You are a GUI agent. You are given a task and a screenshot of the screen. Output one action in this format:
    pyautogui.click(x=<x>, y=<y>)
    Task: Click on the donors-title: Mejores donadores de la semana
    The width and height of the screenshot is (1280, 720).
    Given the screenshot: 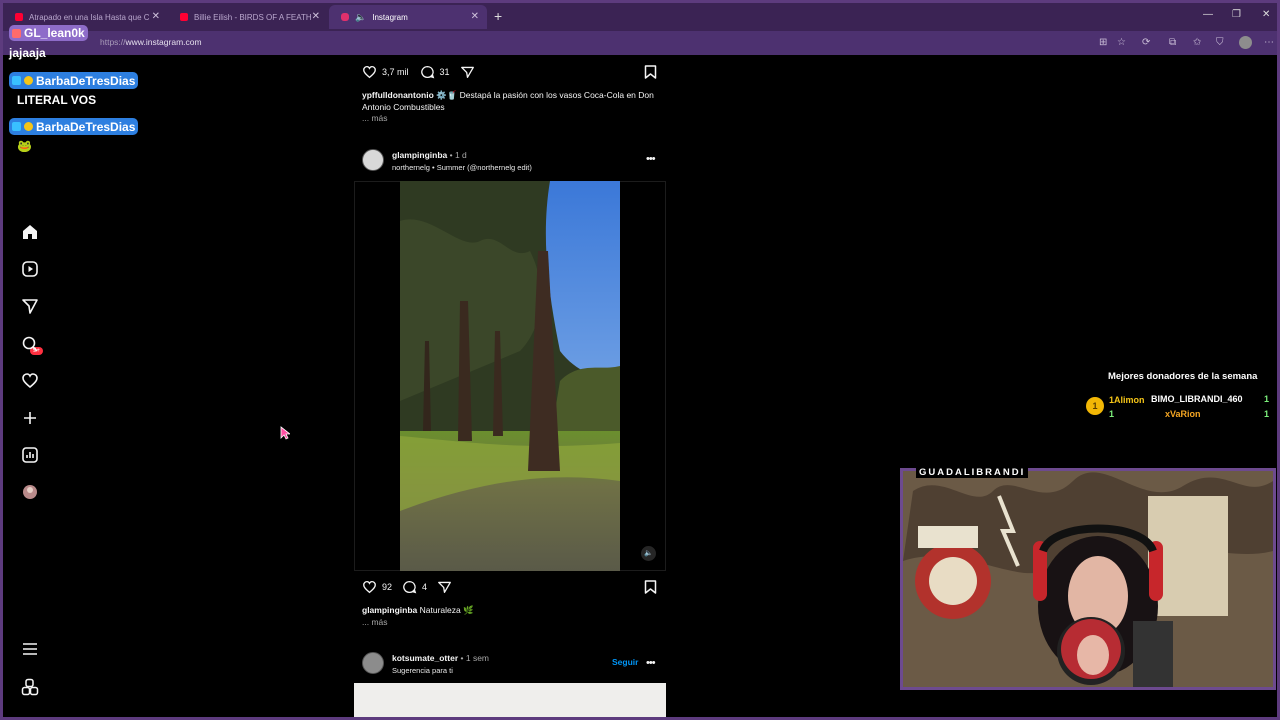 What is the action you would take?
    pyautogui.click(x=1183, y=376)
    